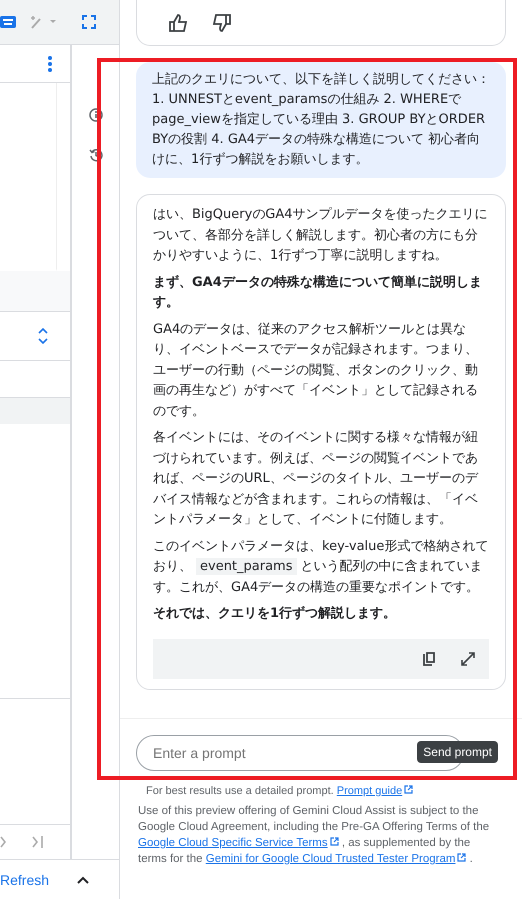 The width and height of the screenshot is (522, 899). What do you see at coordinates (318, 293) in the screenshot?
I see `response-paragraph: まず、GA4データの特殊な構造について簡単に説明します。` at bounding box center [318, 293].